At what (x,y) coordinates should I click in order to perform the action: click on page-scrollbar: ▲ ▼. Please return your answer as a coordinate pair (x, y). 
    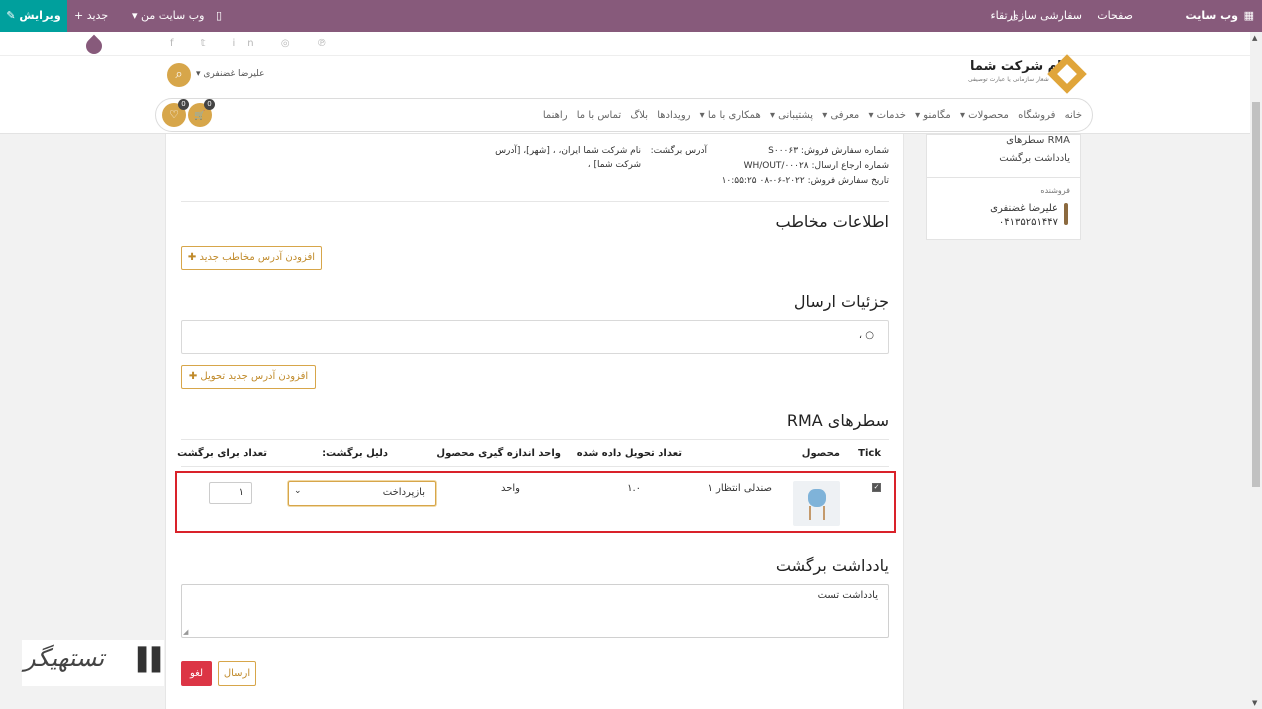
    Looking at the image, I should click on (1256, 370).